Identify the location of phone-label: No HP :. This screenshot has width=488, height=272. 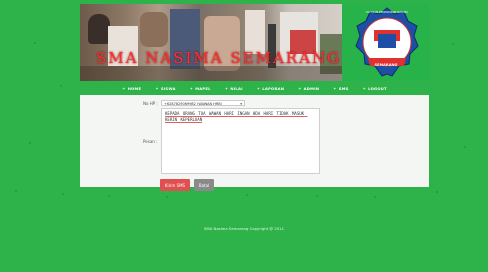
(150, 103).